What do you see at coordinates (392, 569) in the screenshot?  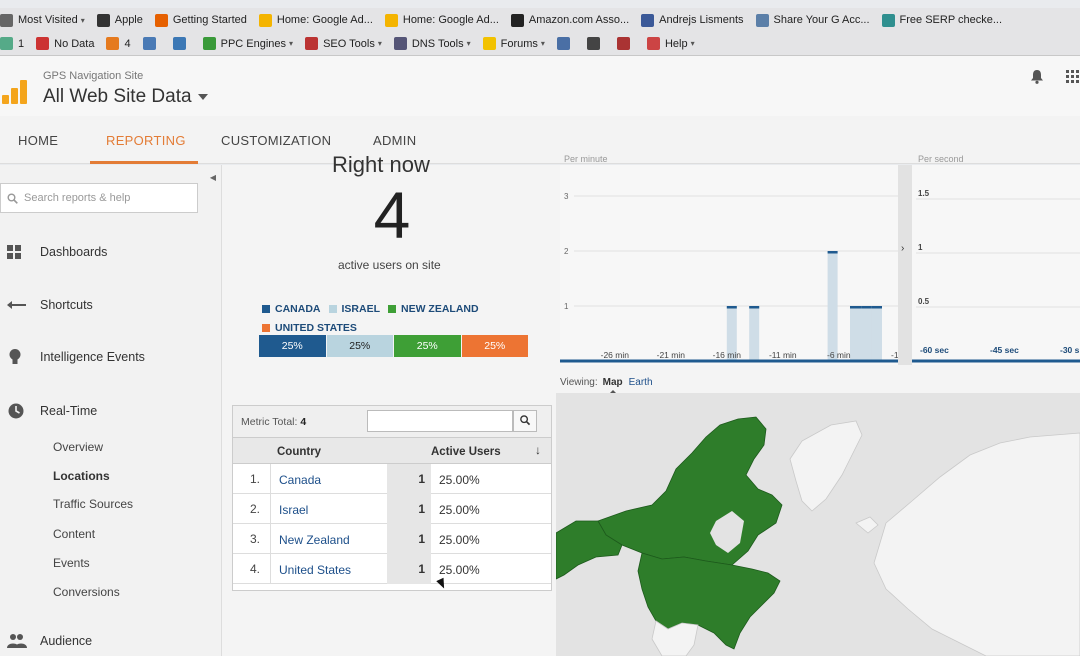 I see `table-row: 4. United States 1 25.00%` at bounding box center [392, 569].